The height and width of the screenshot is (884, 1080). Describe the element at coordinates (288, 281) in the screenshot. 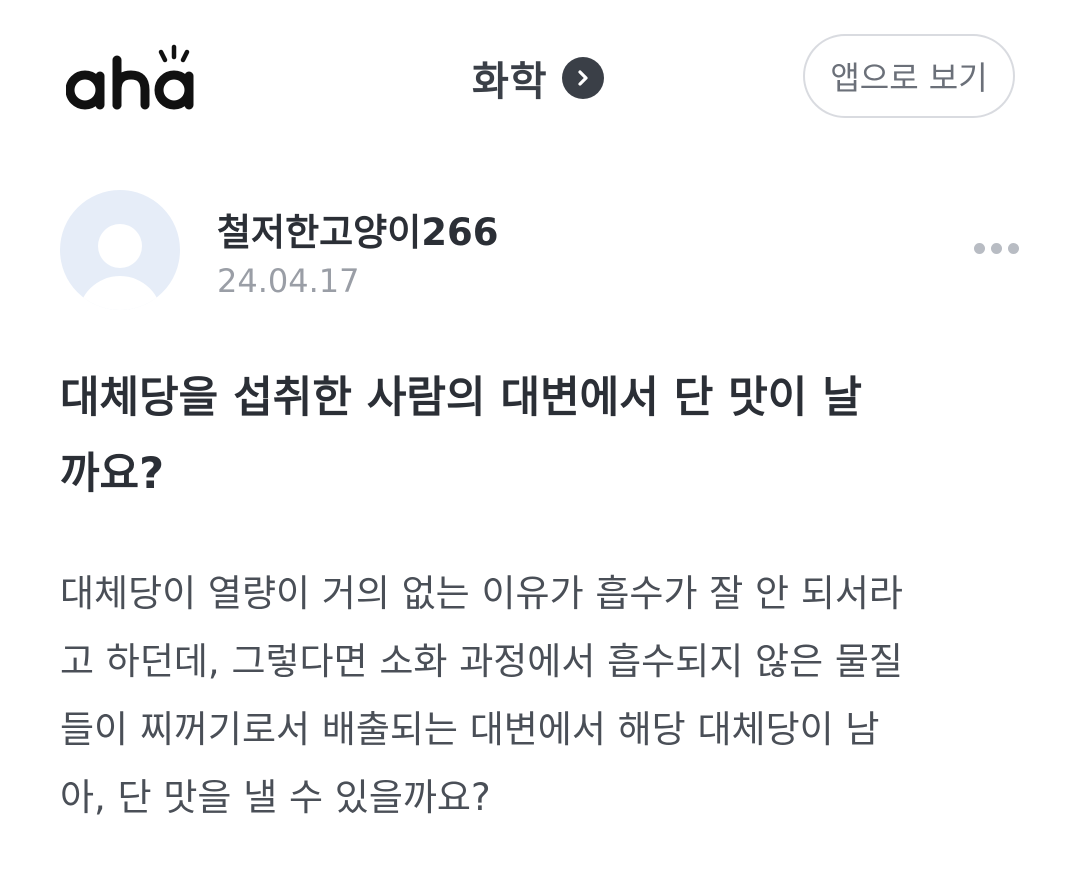

I see `post-date: 24.04.17` at that location.